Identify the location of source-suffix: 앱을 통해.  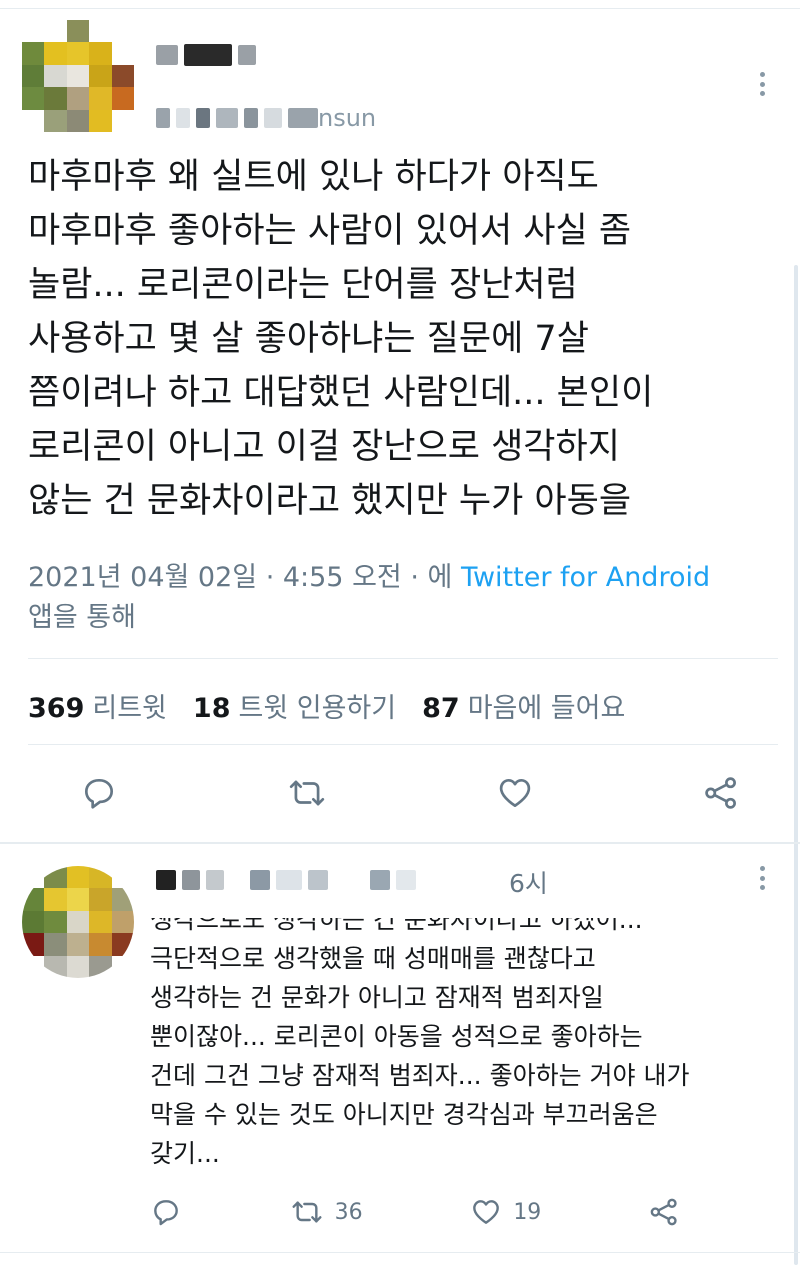
(82, 617).